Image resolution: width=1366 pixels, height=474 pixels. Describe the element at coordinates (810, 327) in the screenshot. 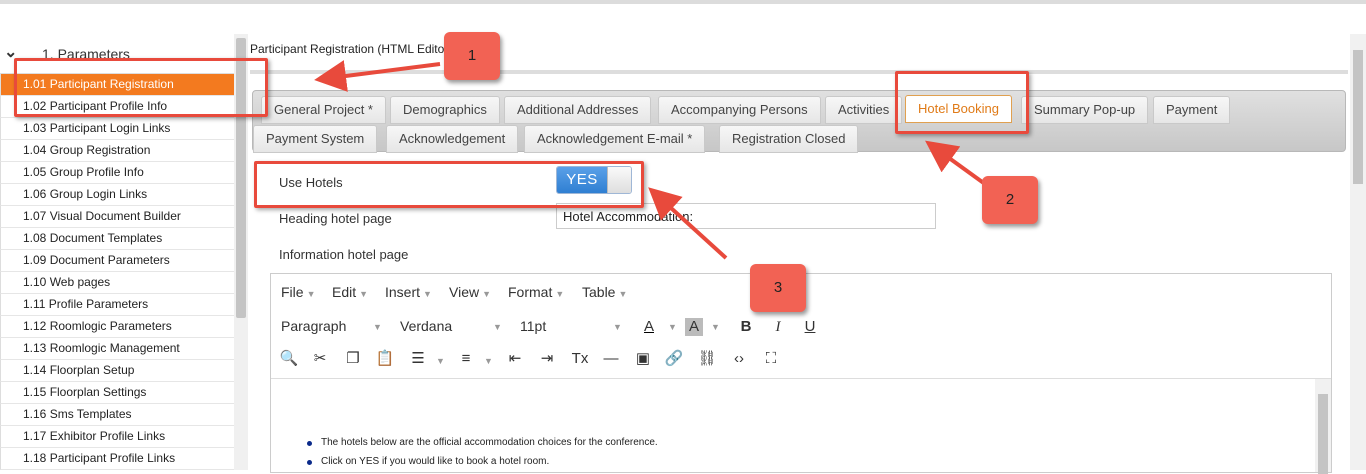

I see `underline-icon: U` at that location.